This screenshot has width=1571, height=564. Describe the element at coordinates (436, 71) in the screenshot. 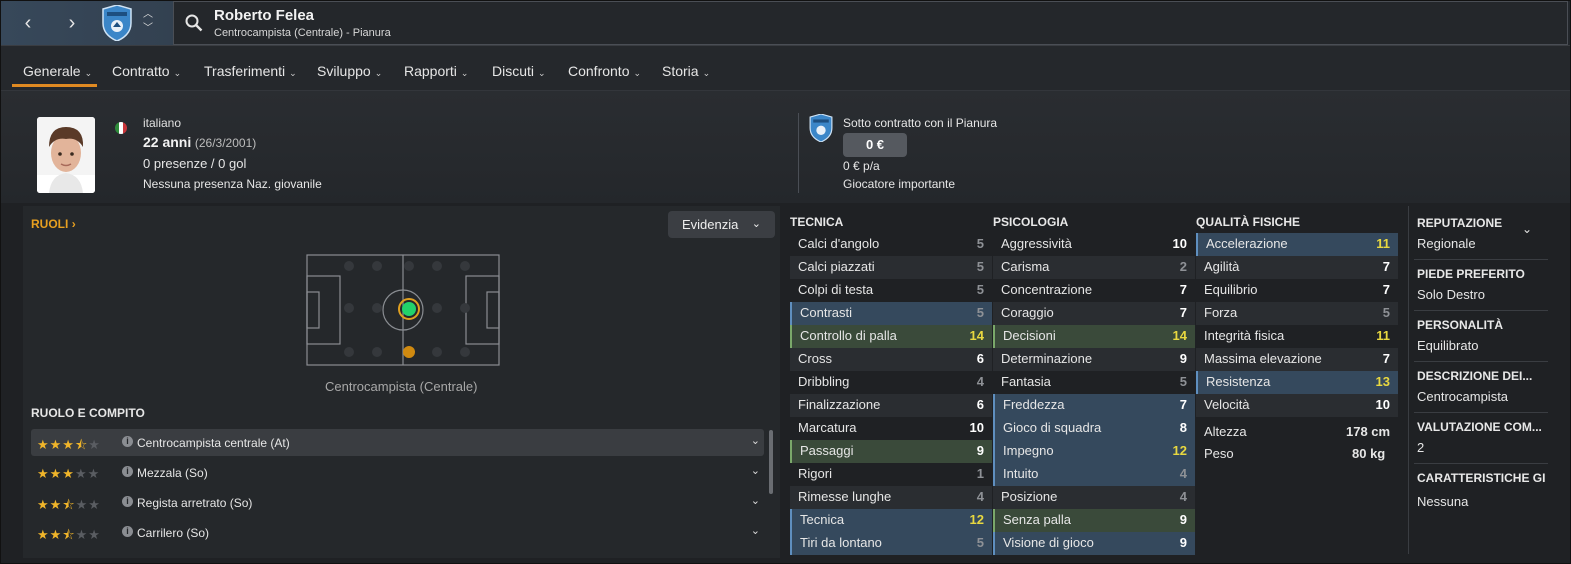

I see `tab-rapporti: Rapporti ⌄` at that location.